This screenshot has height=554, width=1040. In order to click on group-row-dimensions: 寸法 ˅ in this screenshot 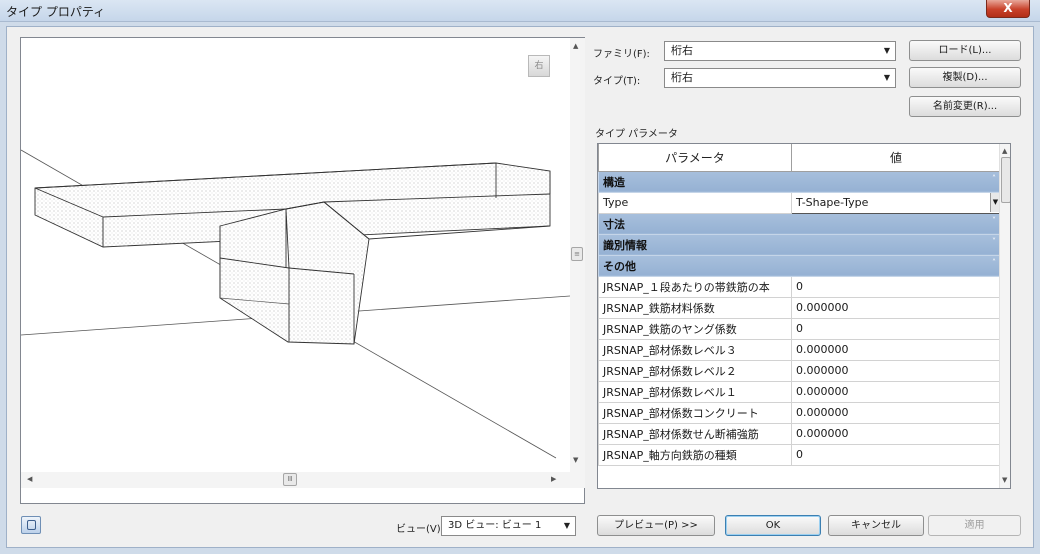, I will do `click(799, 223)`.